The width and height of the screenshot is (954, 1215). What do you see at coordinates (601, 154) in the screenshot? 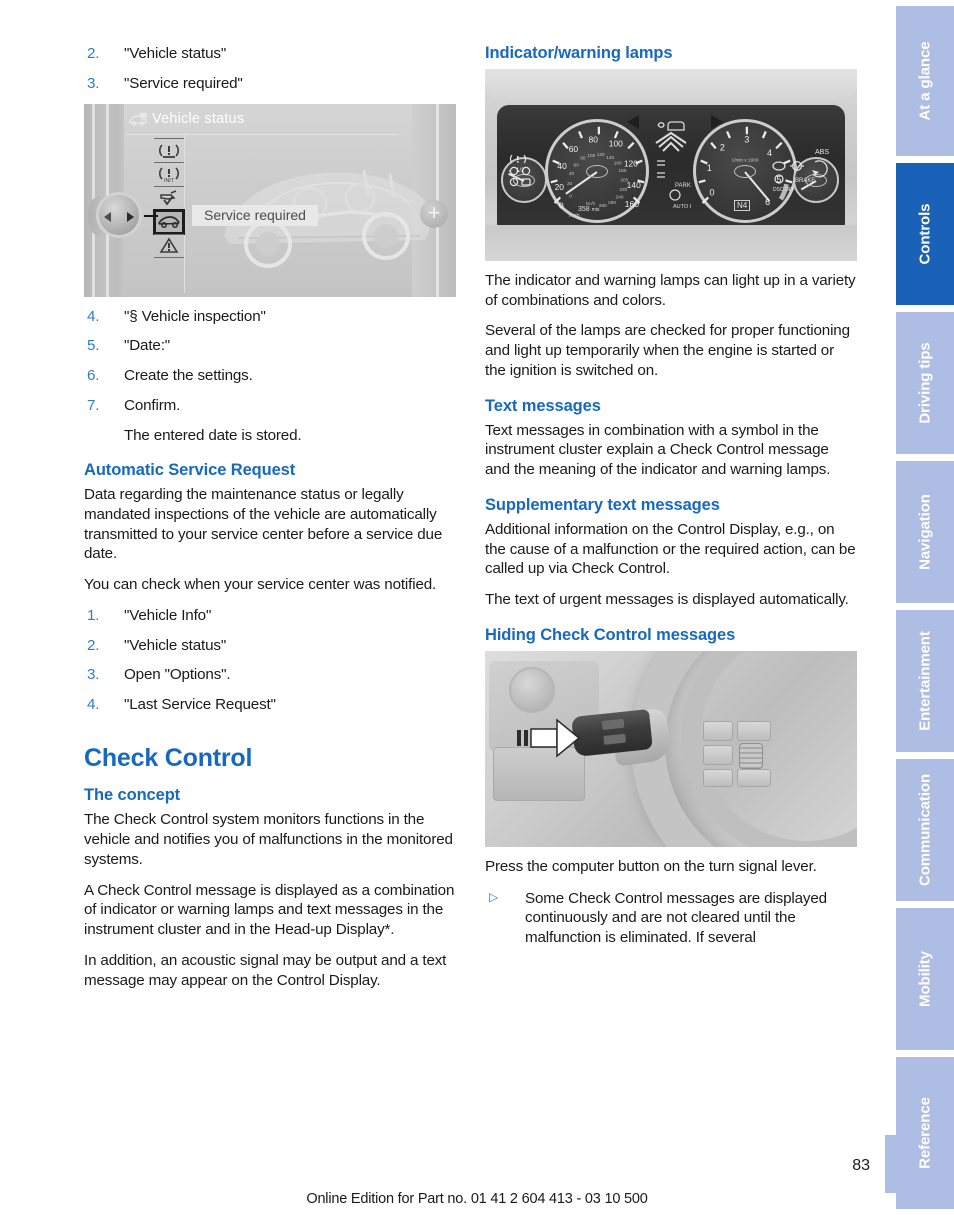
I see `svg-text: 120` at bounding box center [601, 154].